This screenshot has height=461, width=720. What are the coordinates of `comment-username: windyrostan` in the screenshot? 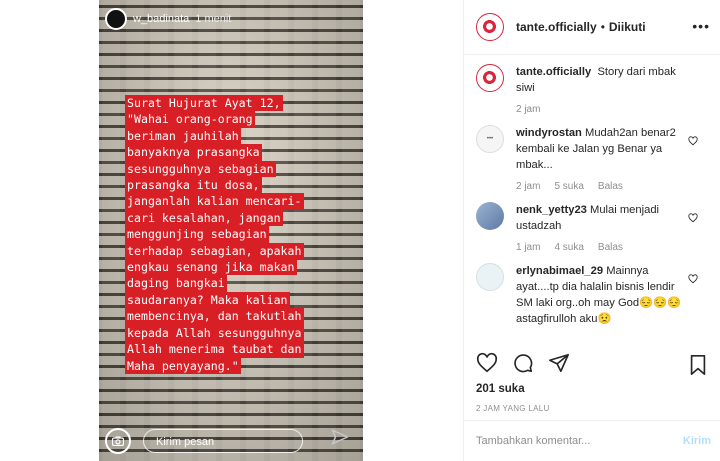 It's located at (549, 133).